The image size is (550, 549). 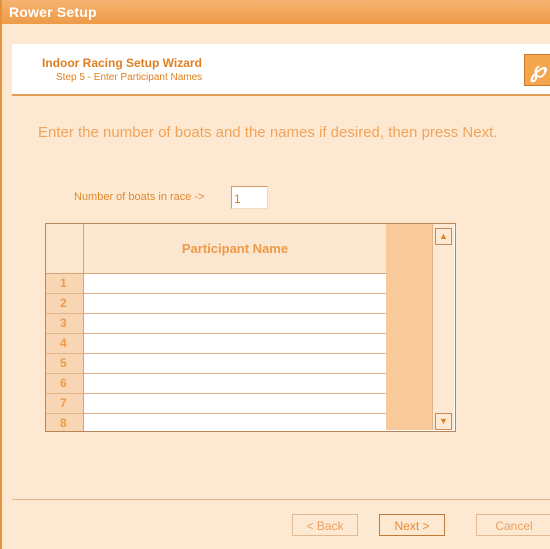 I want to click on wizard-title: Indoor Racing Setup Wizard, so click(x=122, y=63).